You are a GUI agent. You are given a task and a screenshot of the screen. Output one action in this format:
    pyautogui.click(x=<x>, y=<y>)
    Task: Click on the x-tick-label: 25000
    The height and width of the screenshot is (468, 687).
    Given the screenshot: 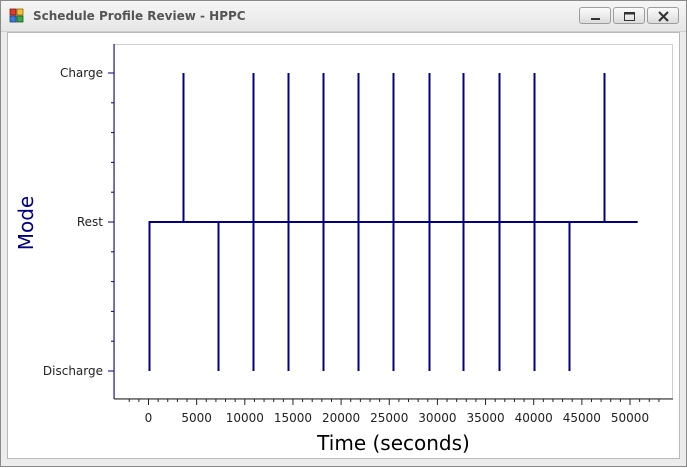 What is the action you would take?
    pyautogui.click(x=389, y=418)
    